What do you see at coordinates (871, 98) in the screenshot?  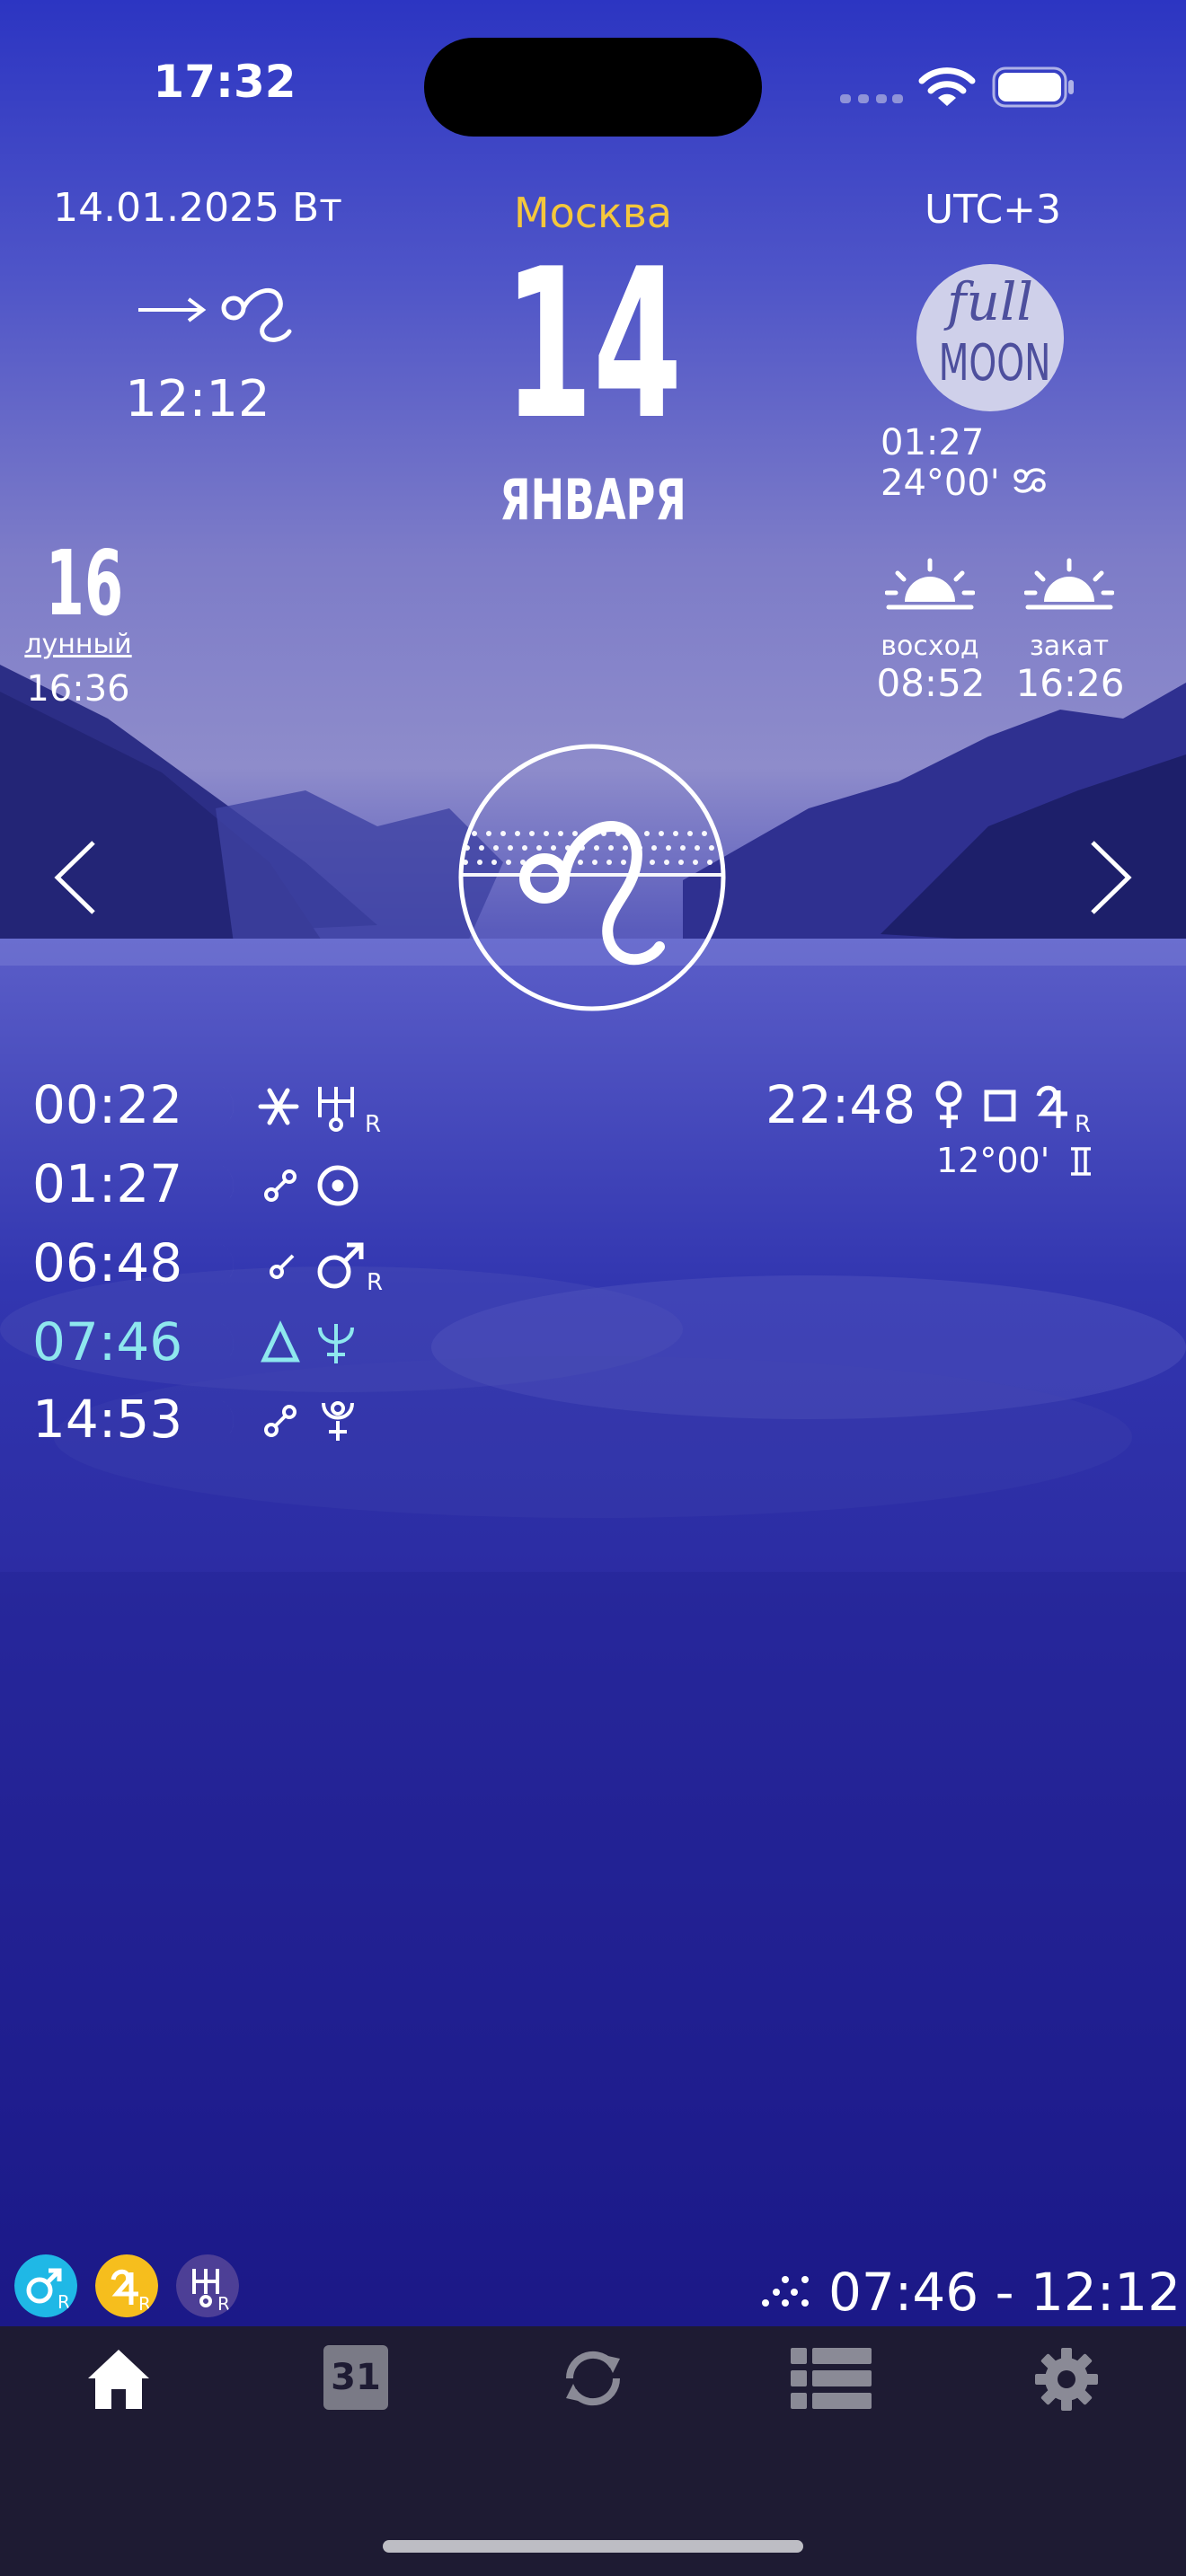 I see `cellular-icon` at bounding box center [871, 98].